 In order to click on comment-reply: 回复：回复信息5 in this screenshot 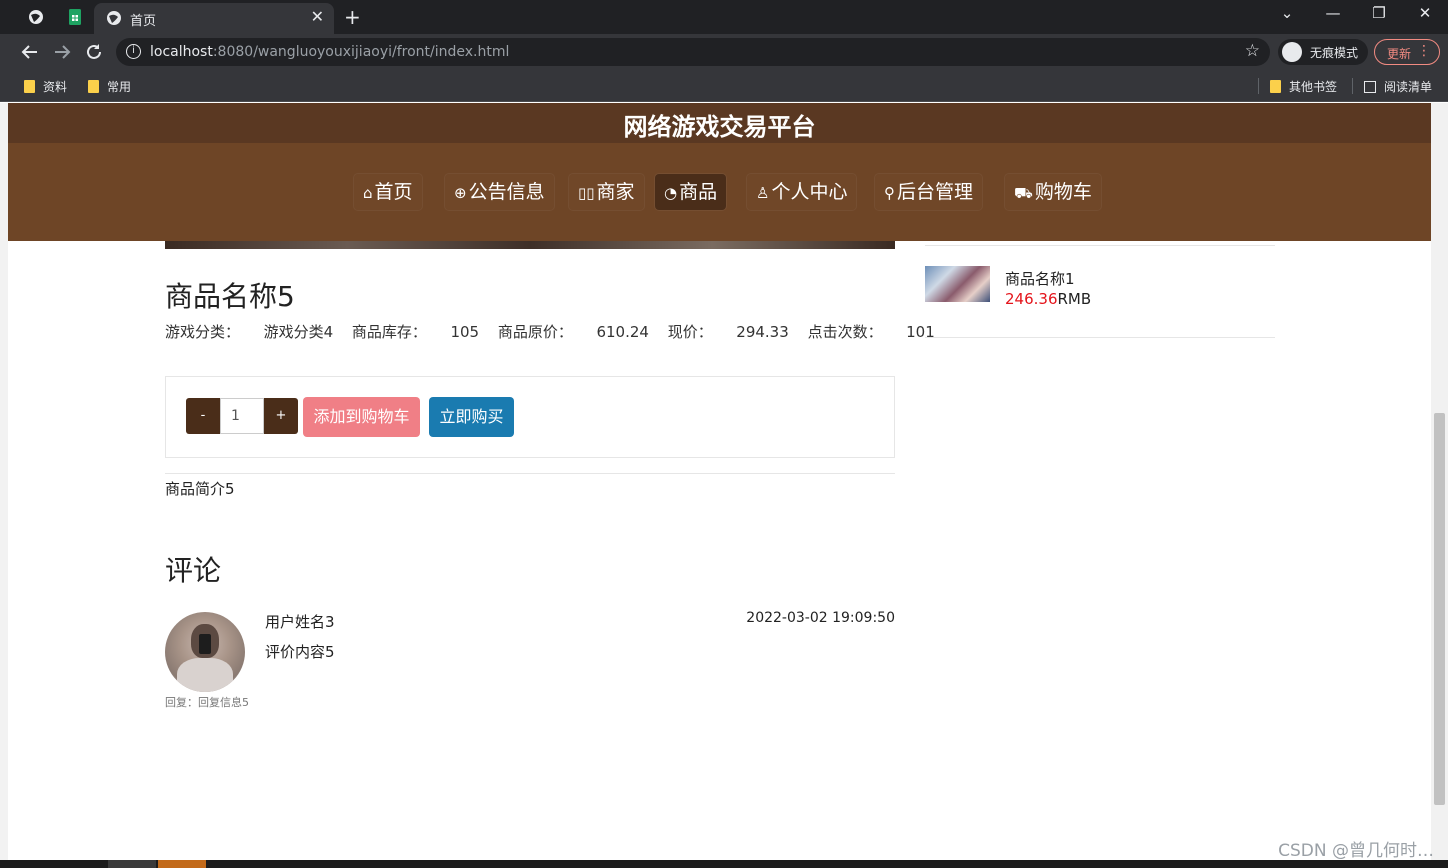, I will do `click(207, 702)`.